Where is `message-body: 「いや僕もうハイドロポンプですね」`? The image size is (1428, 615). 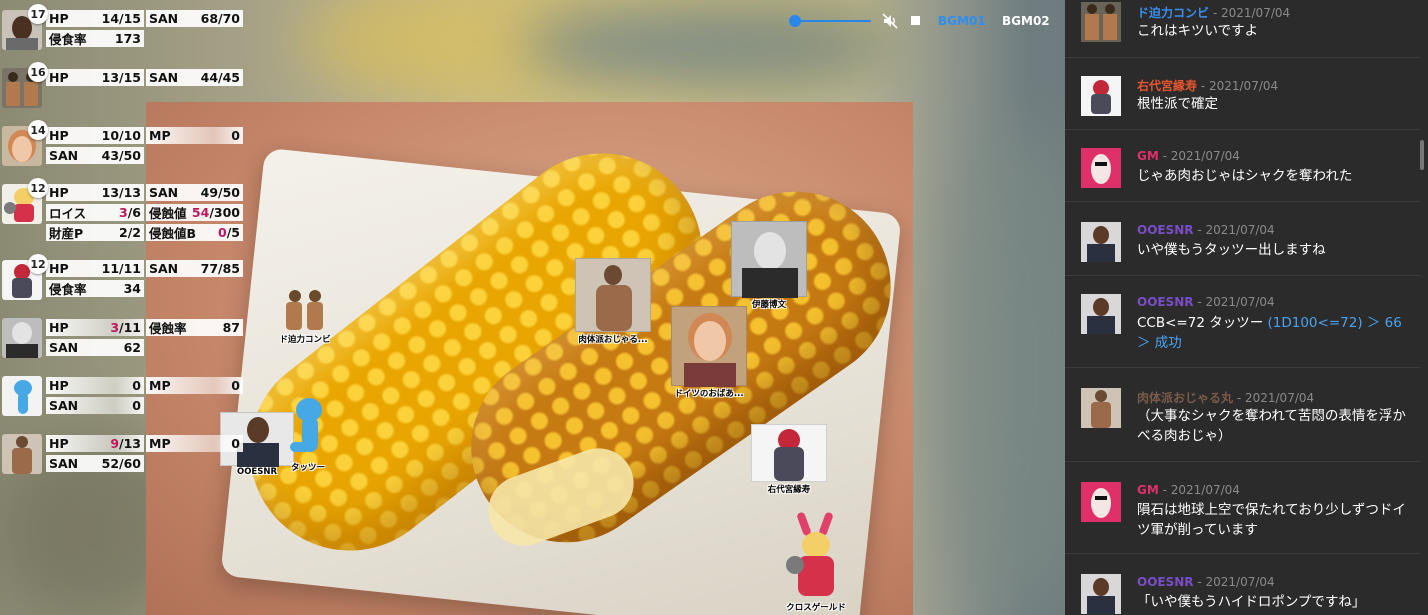
message-body: 「いや僕もうハイドロポンプですね」 is located at coordinates (1251, 602).